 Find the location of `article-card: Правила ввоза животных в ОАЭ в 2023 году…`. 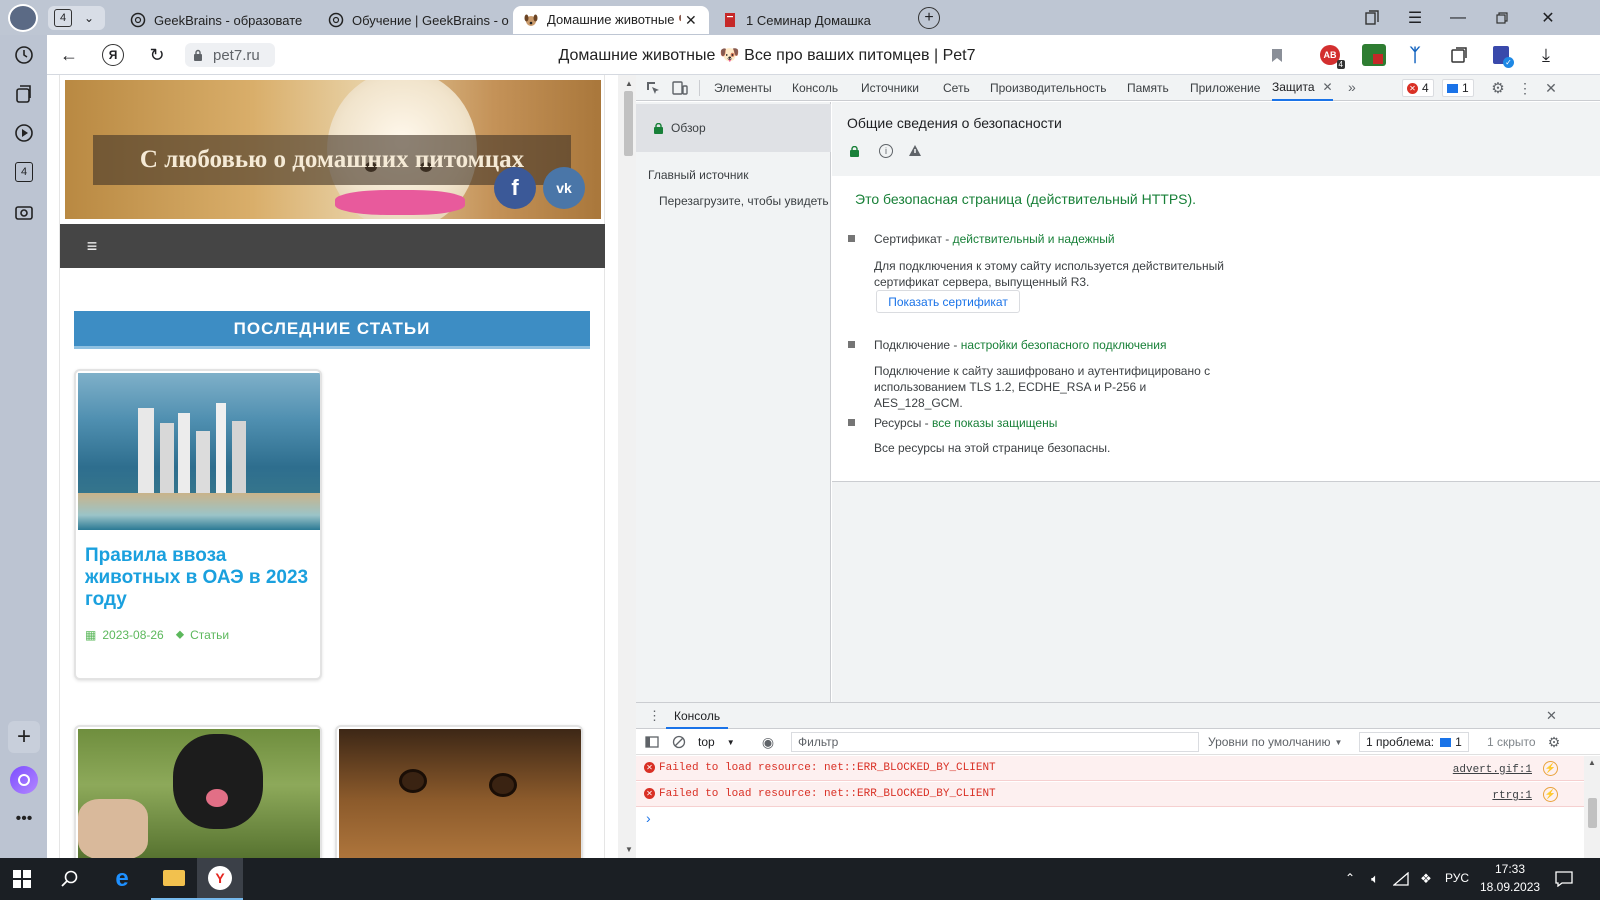

article-card: Правила ввоза животных в ОАЭ в 2023 году… is located at coordinates (198, 524).